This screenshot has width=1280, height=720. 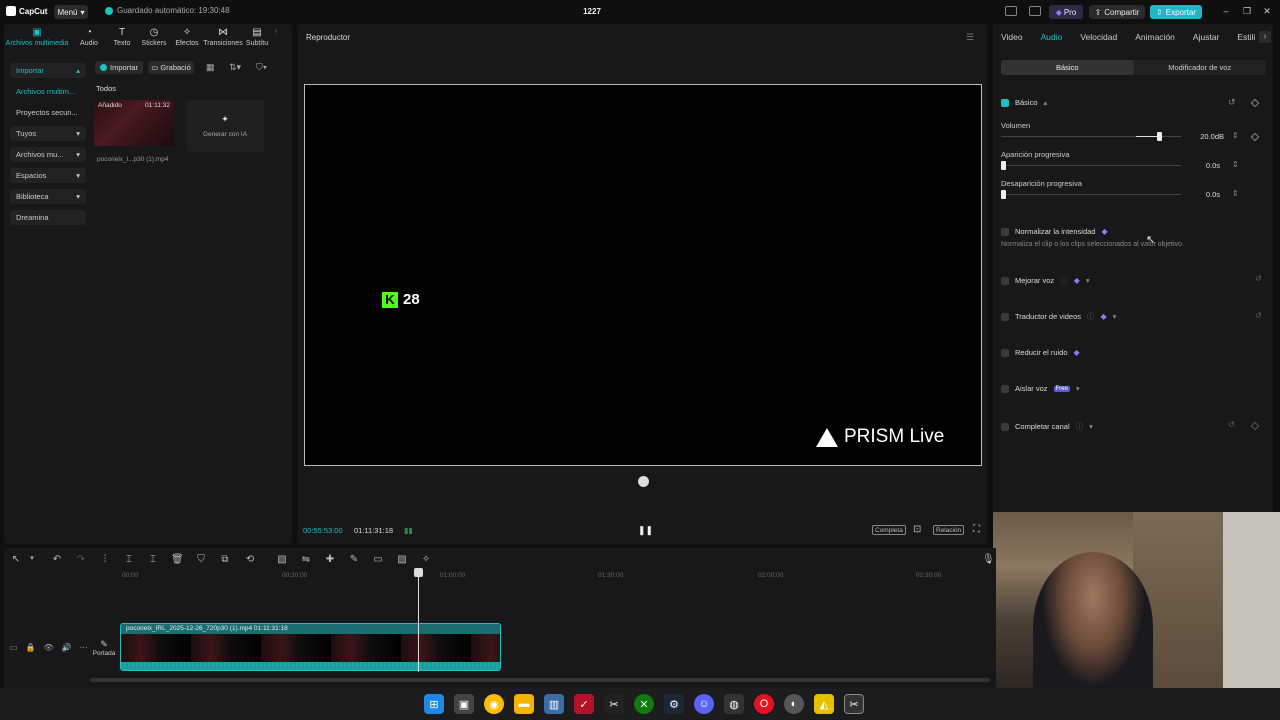 What do you see at coordinates (57, 559) in the screenshot?
I see `undo-icon: ↶` at bounding box center [57, 559].